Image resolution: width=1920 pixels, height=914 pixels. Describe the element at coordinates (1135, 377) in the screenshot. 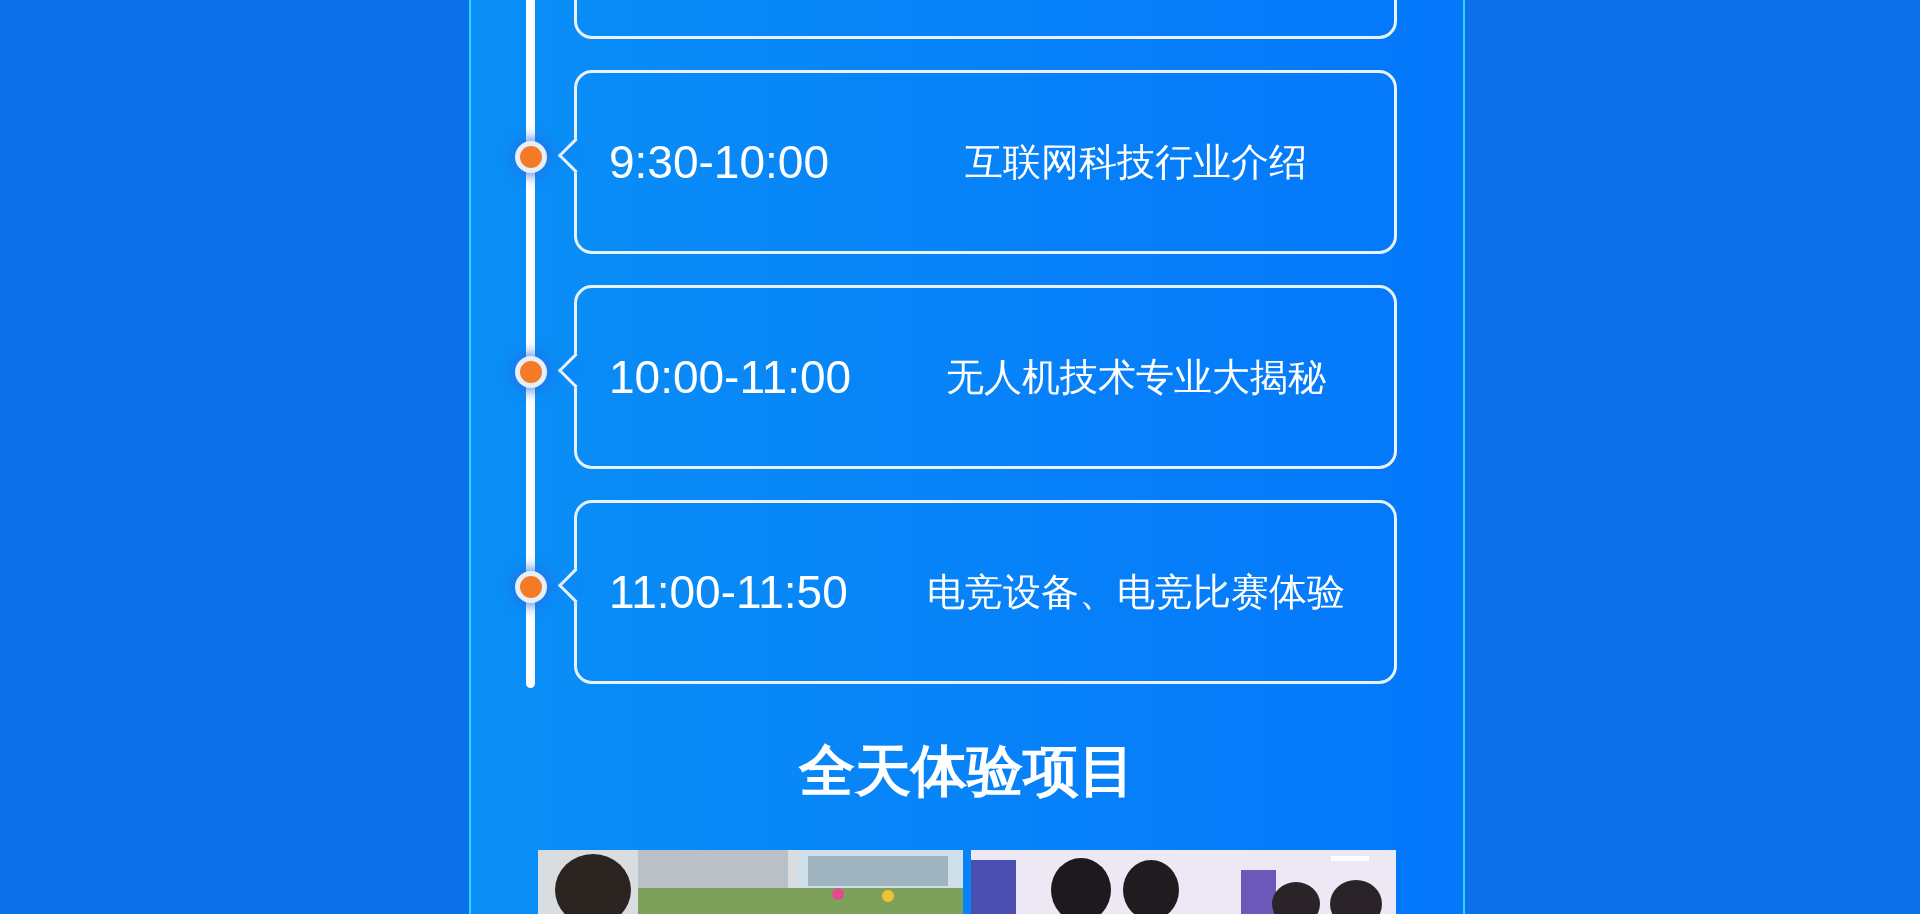

I see `topic-title: 无人机技术专业大揭秘` at that location.